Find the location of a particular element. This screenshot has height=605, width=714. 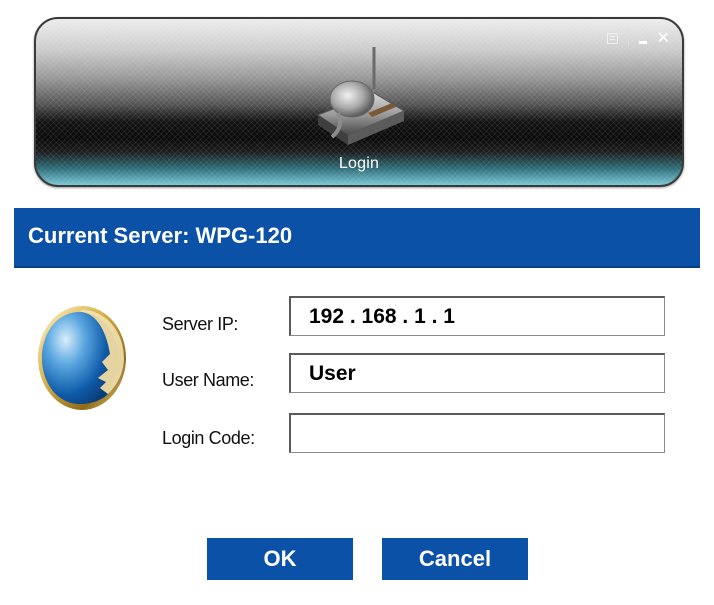

user-name-label: User Name: is located at coordinates (208, 380).